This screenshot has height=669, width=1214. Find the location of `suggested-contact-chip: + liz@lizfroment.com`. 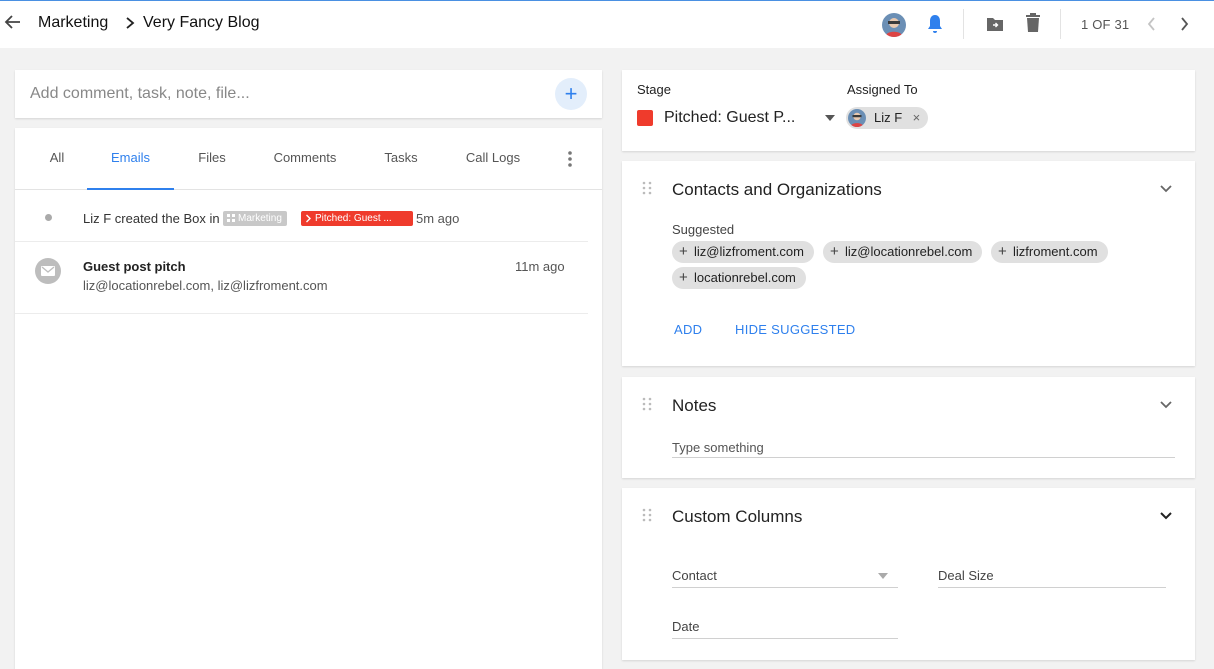

suggested-contact-chip: + liz@lizfroment.com is located at coordinates (743, 252).